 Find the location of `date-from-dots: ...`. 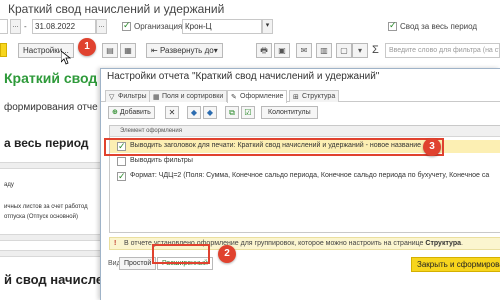

date-from-dots: ... is located at coordinates (15, 26).